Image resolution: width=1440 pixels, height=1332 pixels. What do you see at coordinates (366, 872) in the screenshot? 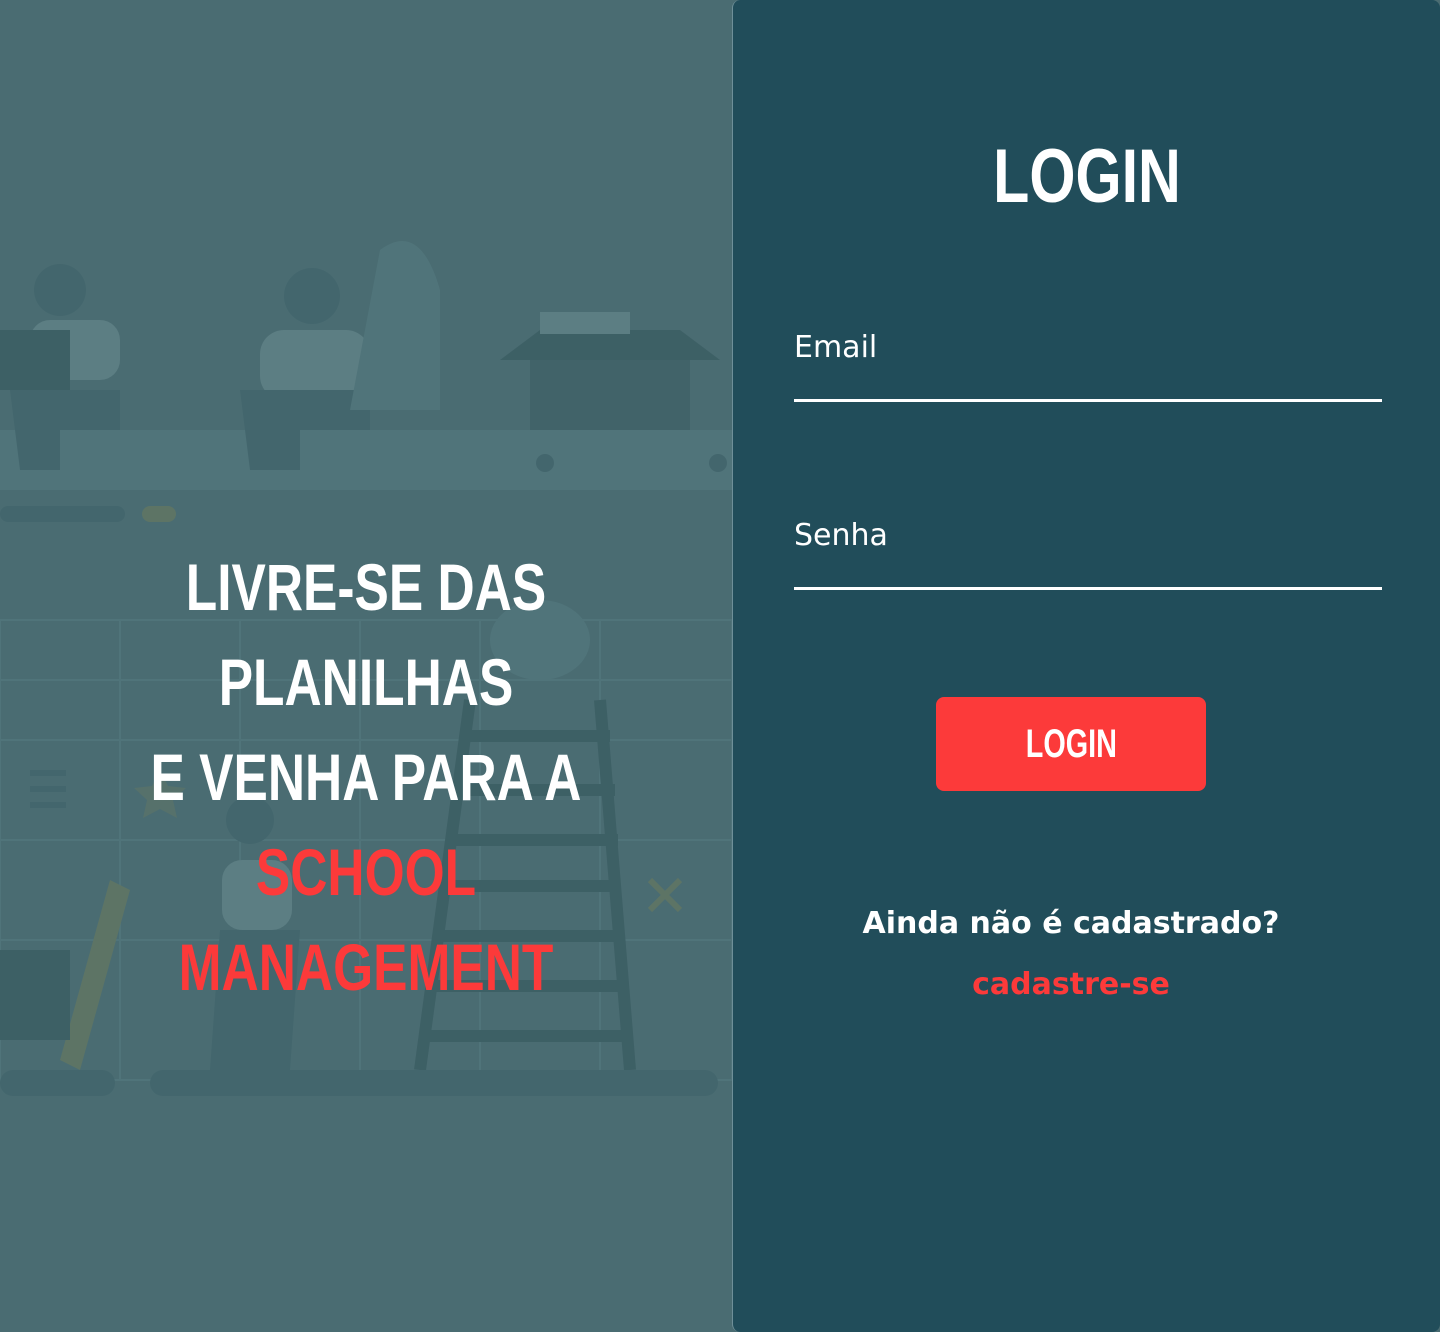
I see `hero-accent-school: SCHOOL` at bounding box center [366, 872].